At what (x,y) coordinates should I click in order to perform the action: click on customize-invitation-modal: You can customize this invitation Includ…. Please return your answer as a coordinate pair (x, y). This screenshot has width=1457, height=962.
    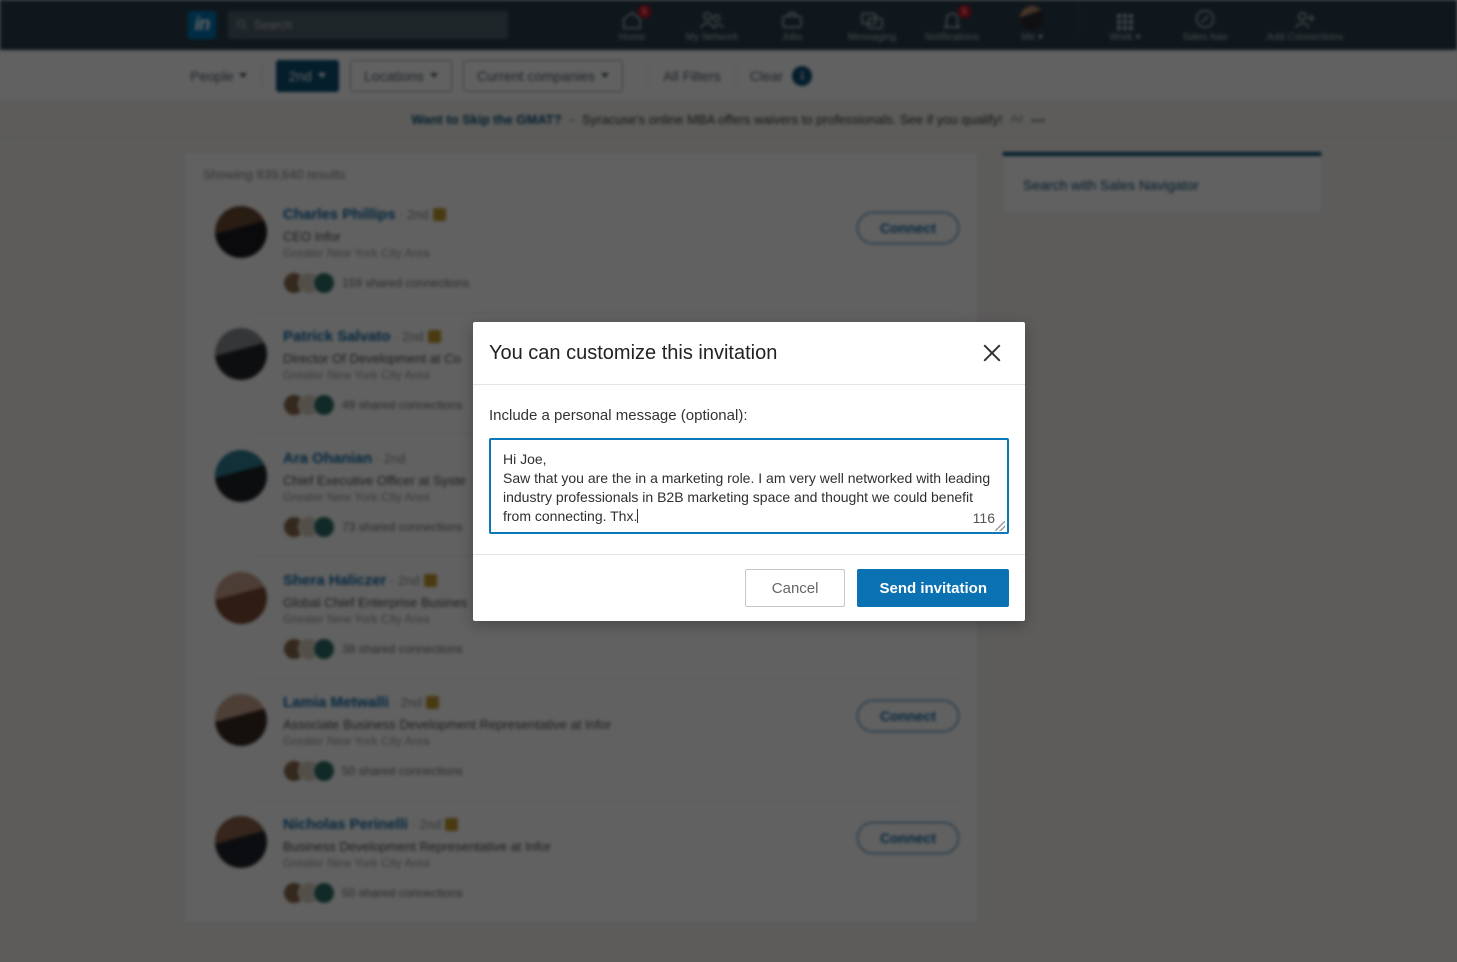
    Looking at the image, I should click on (749, 471).